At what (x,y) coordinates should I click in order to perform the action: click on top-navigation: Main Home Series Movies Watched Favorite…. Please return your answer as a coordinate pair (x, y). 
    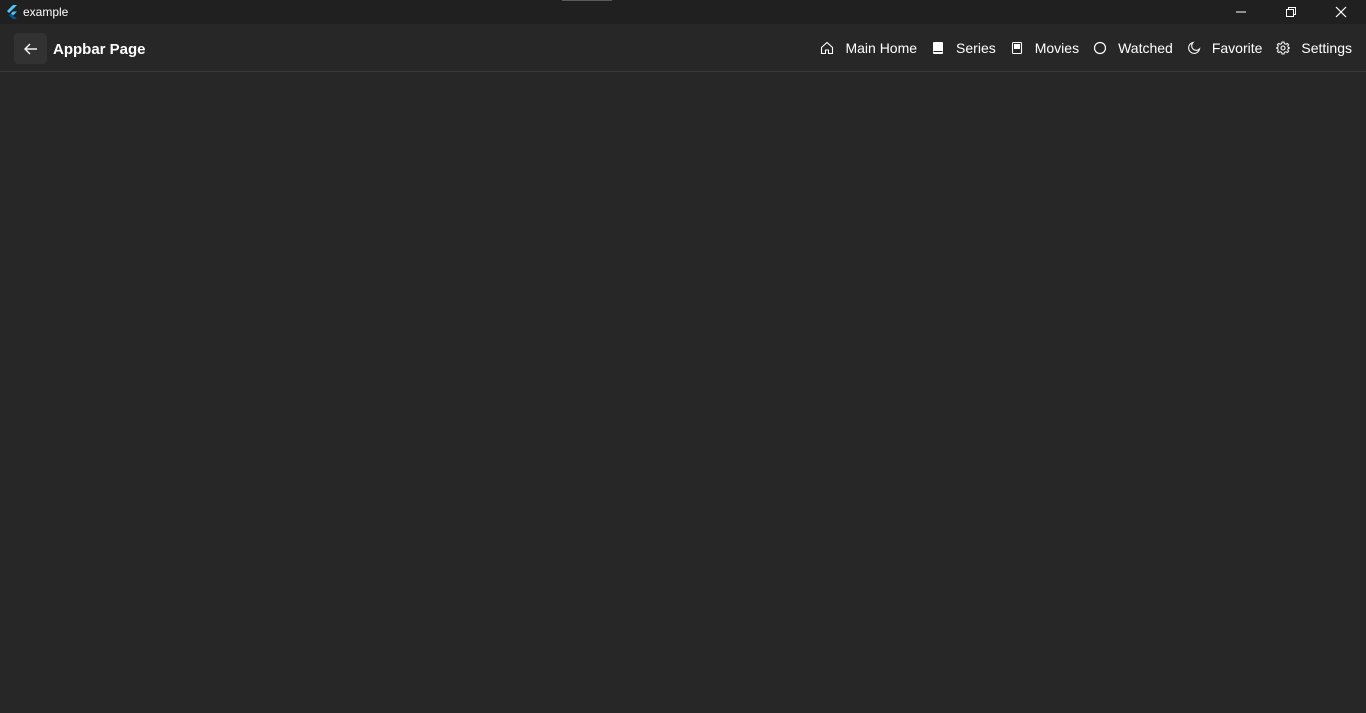
    Looking at the image, I should click on (1079, 48).